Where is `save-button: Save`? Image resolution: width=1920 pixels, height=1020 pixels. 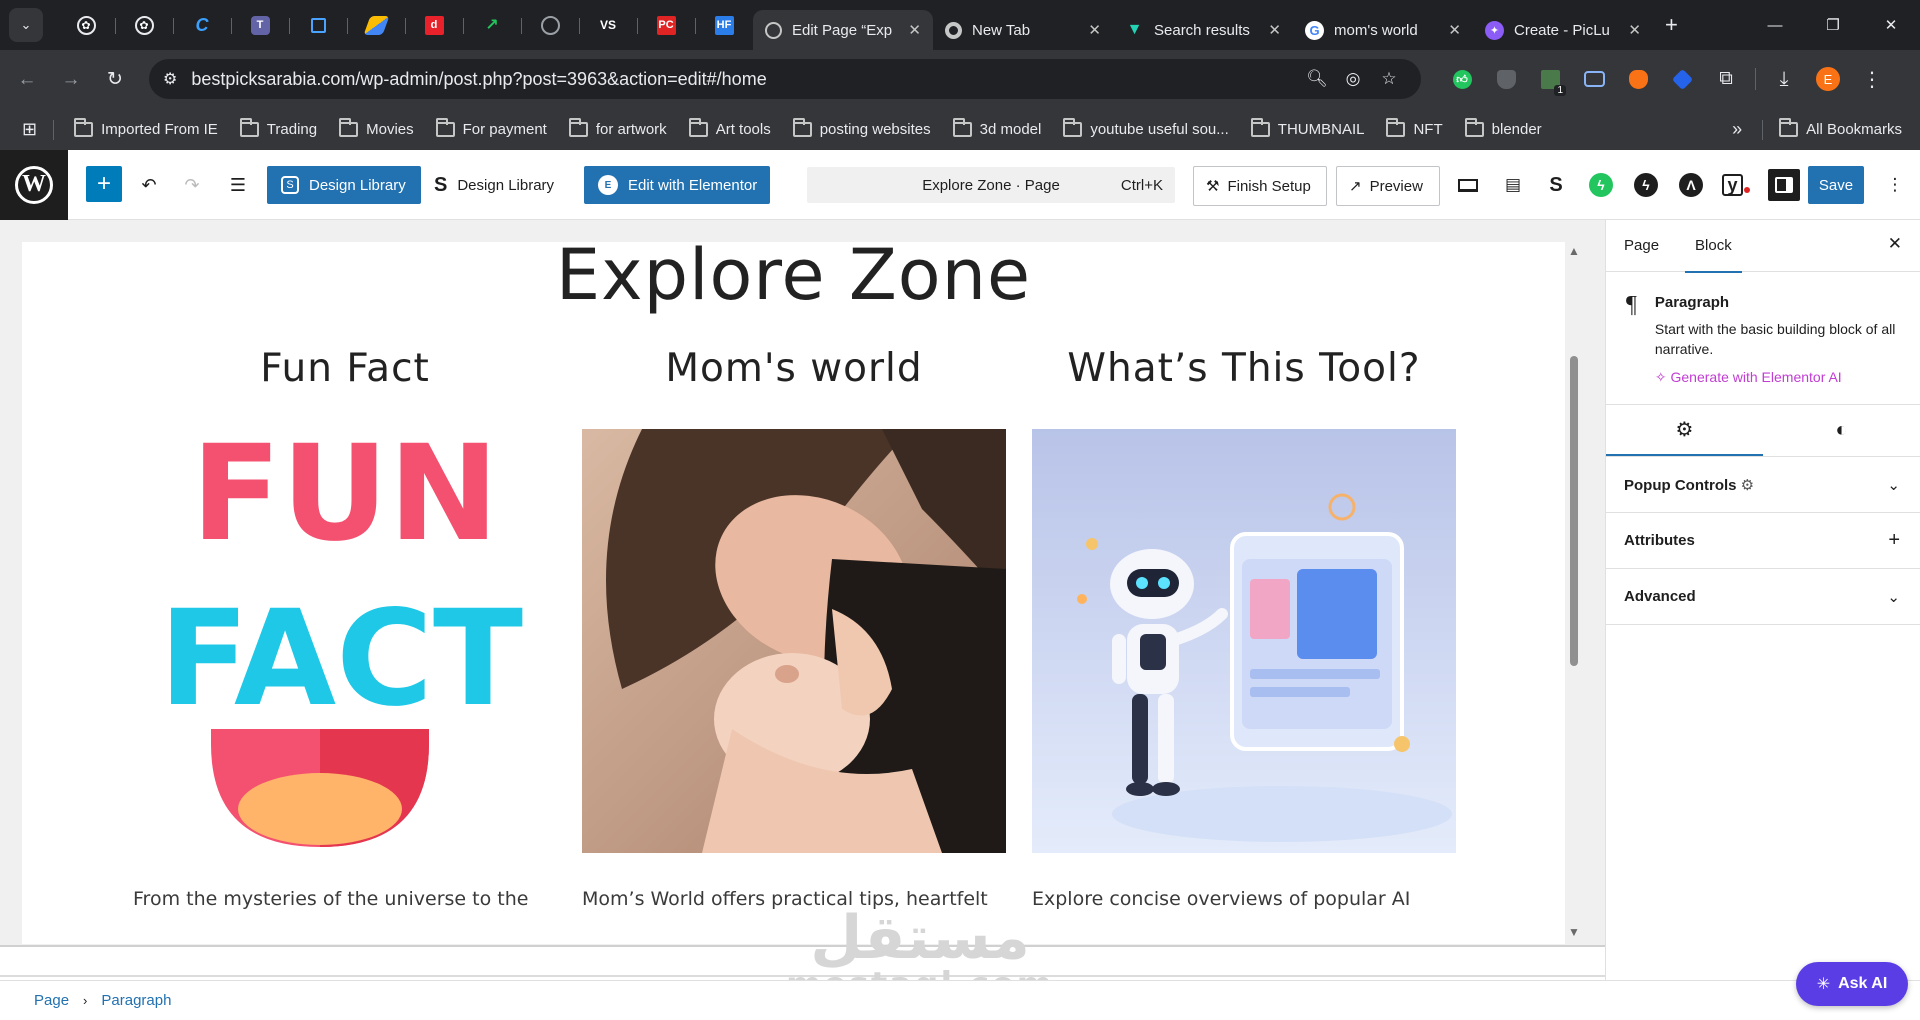 save-button: Save is located at coordinates (1836, 185).